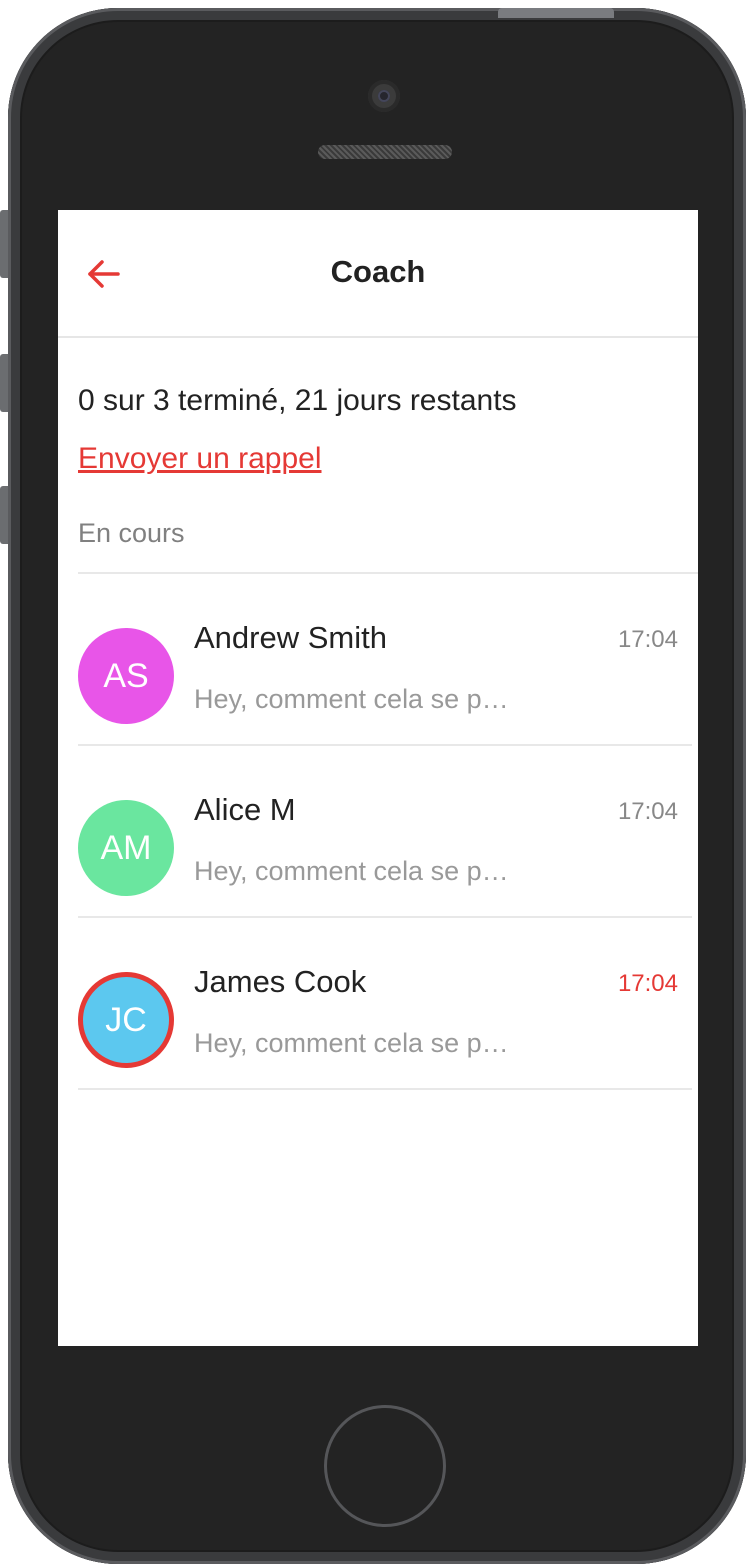  What do you see at coordinates (126, 1020) in the screenshot?
I see `avatar: JC` at bounding box center [126, 1020].